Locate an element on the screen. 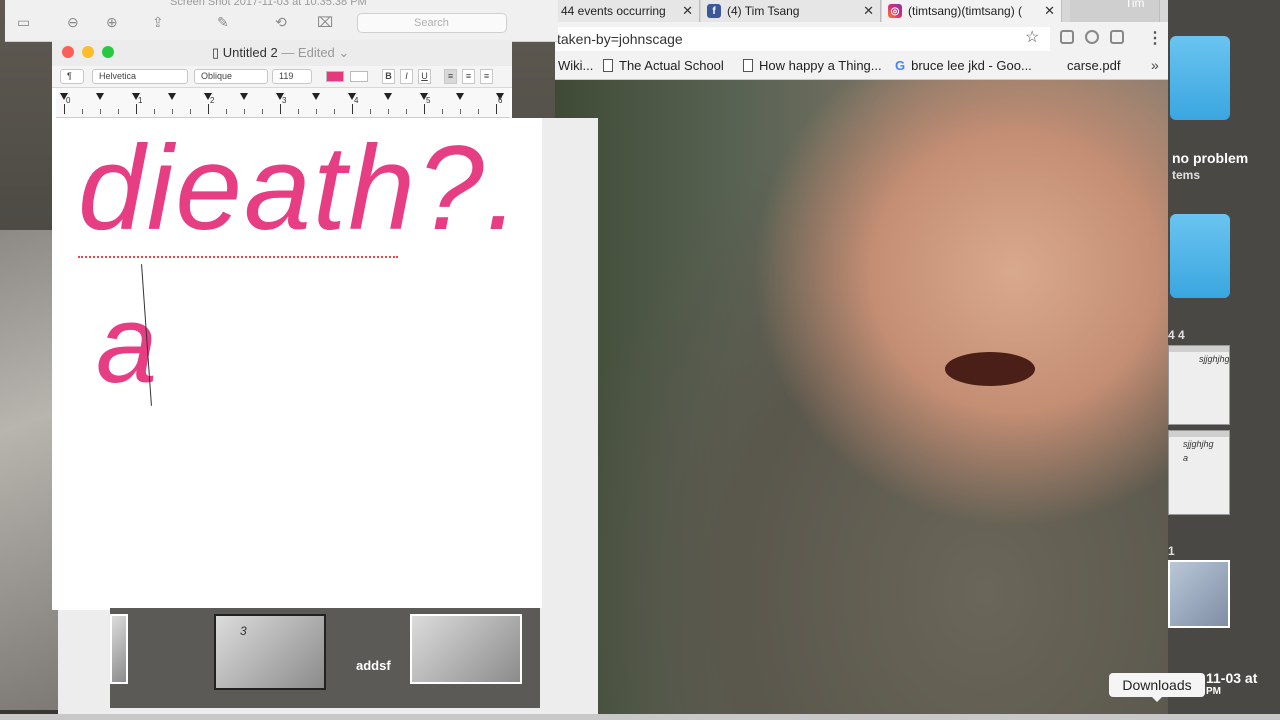 The image size is (1280, 720). tab-events: 44 events occurring ✕ is located at coordinates (627, 11).